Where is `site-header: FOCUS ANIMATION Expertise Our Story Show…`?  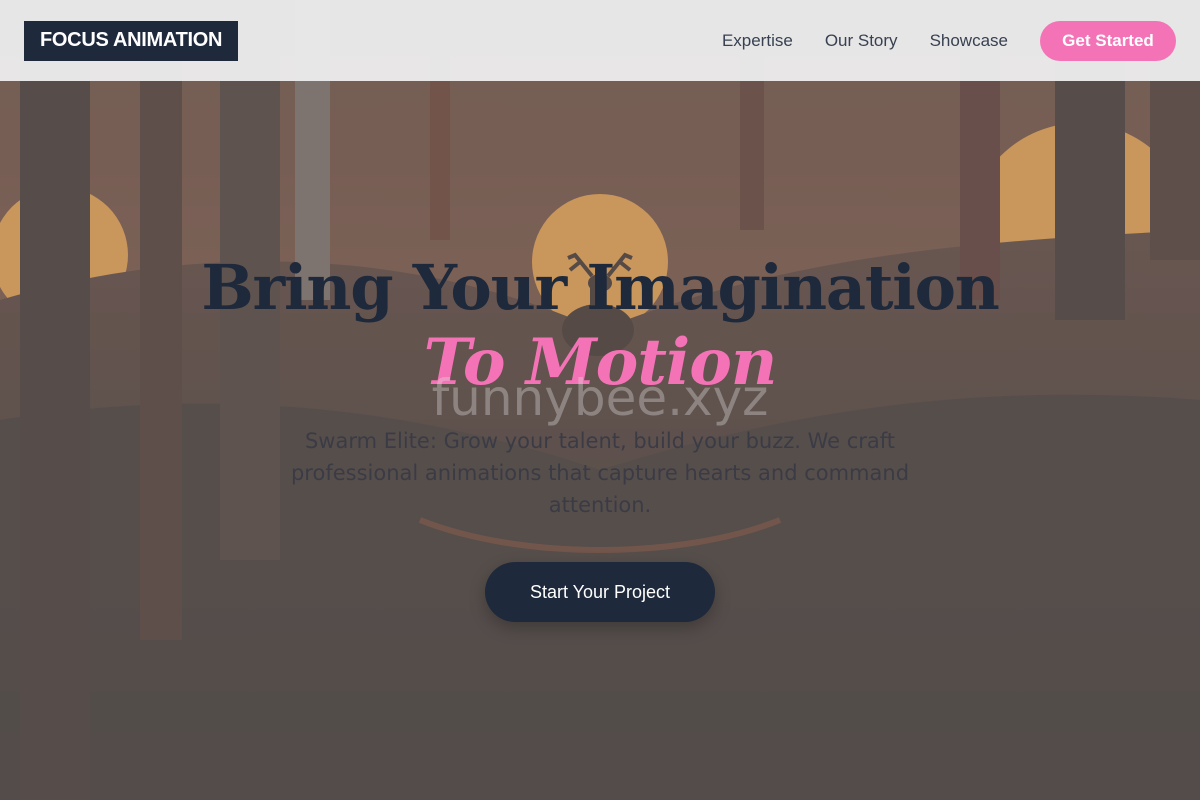
site-header: FOCUS ANIMATION Expertise Our Story Show… is located at coordinates (600, 40).